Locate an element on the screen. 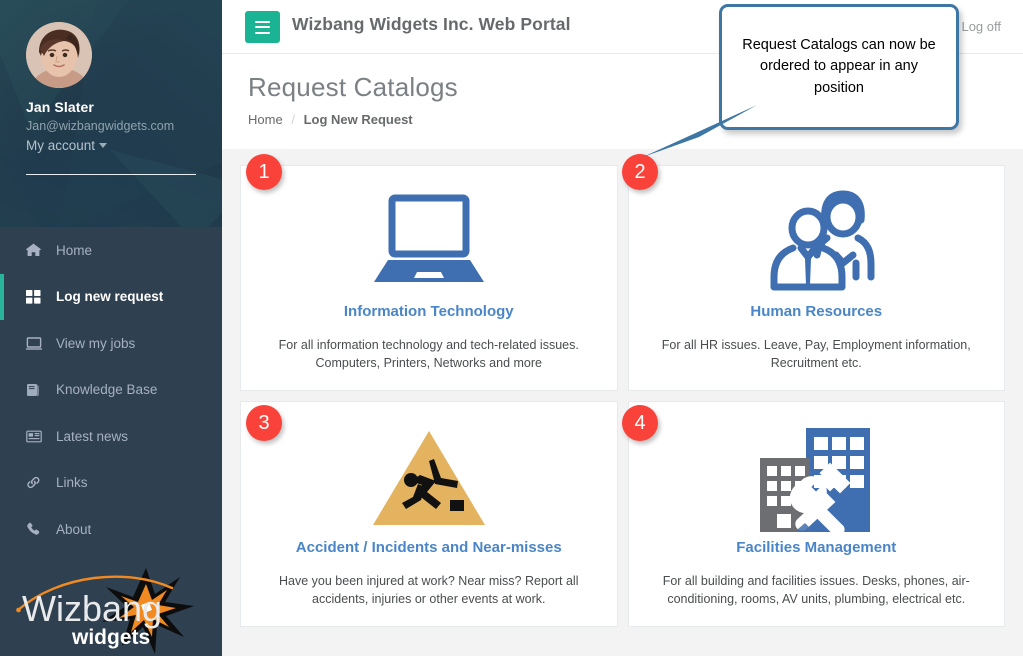 Image resolution: width=1023 pixels, height=656 pixels. avatar is located at coordinates (59, 55).